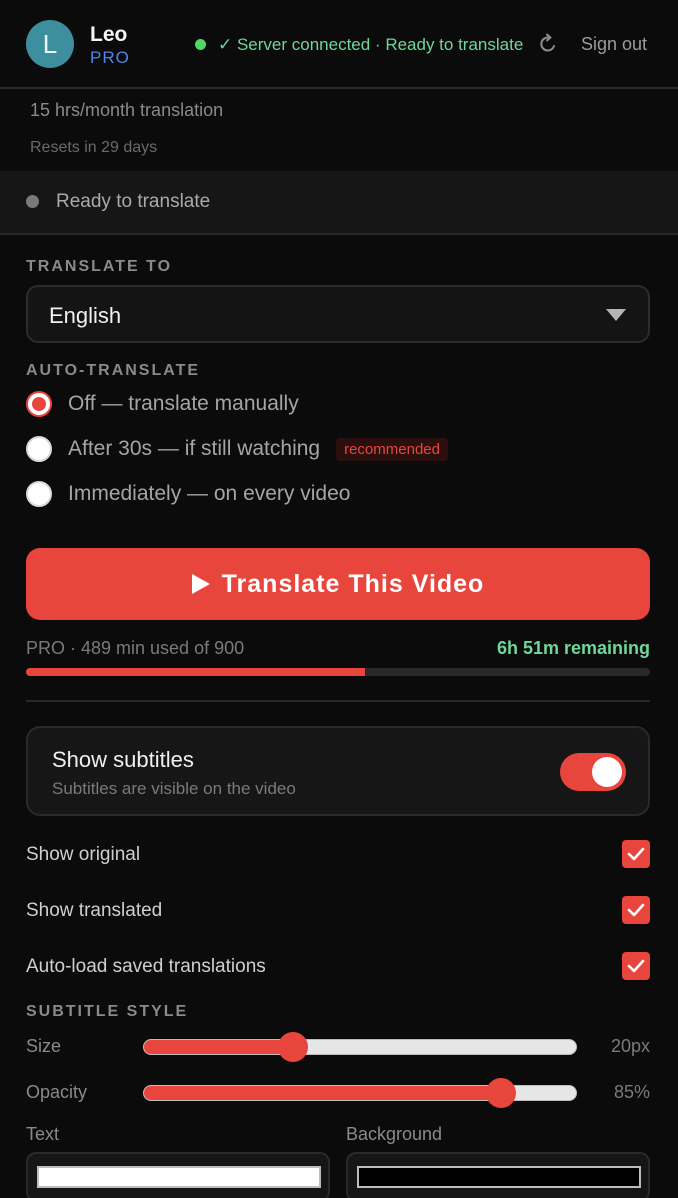 The height and width of the screenshot is (1198, 678). I want to click on text-color-picker, so click(178, 1175).